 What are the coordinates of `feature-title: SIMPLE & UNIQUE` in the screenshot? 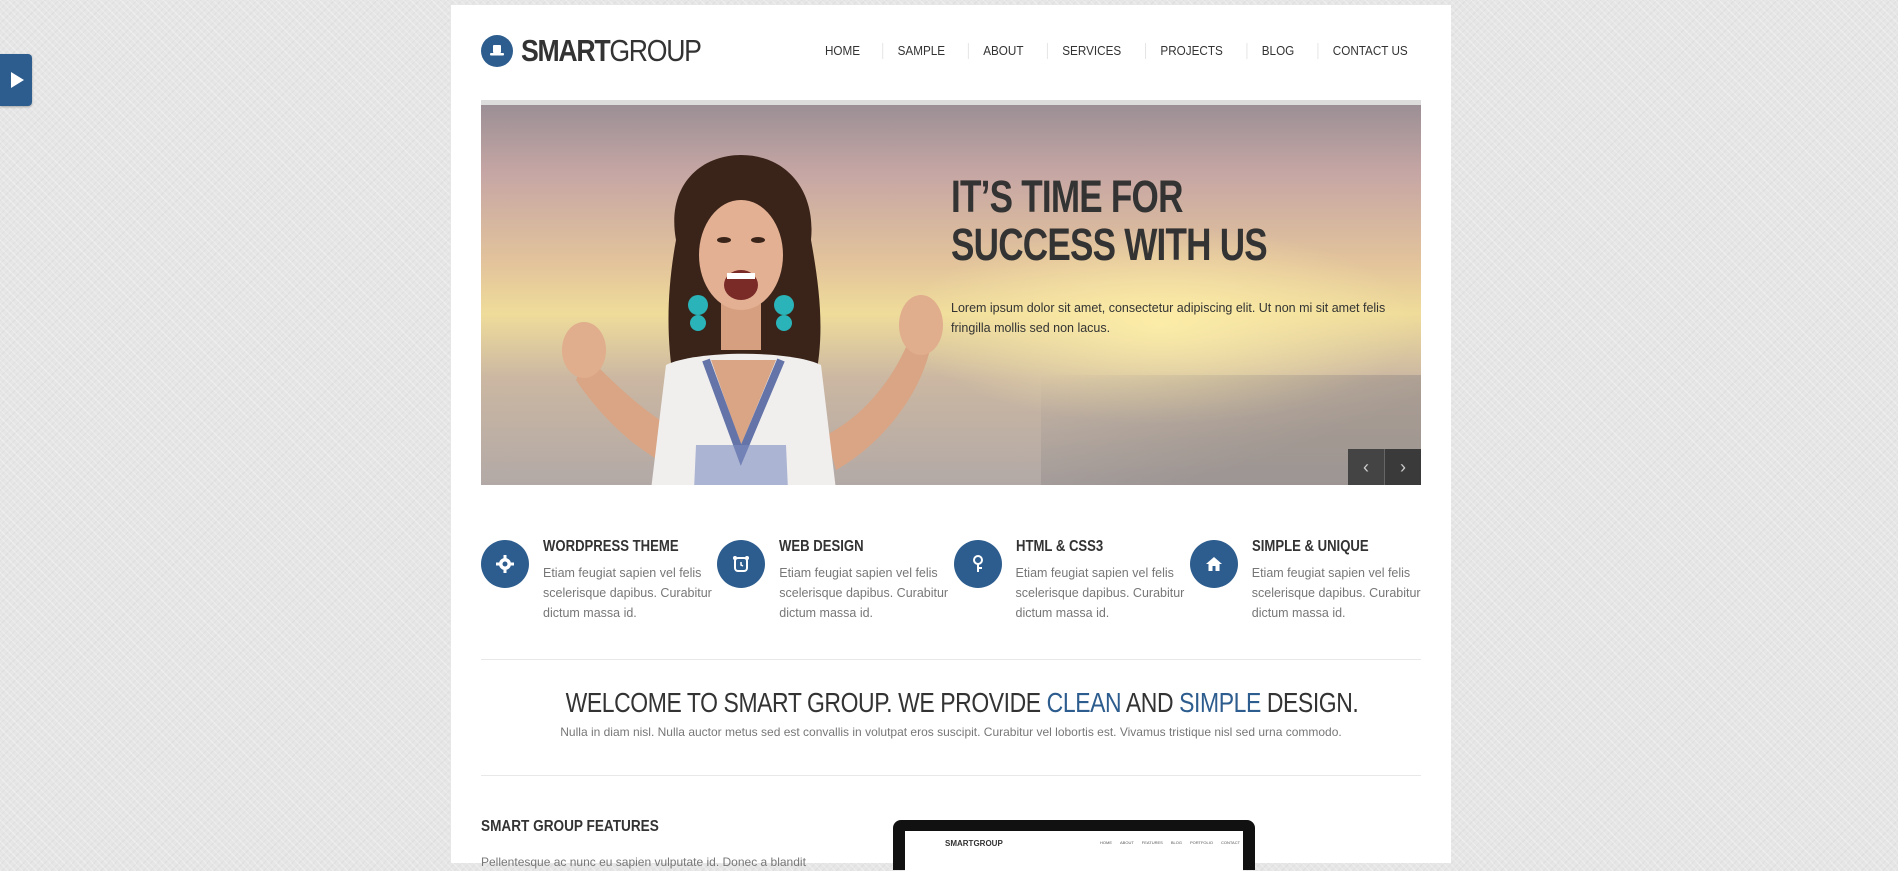 It's located at (1310, 546).